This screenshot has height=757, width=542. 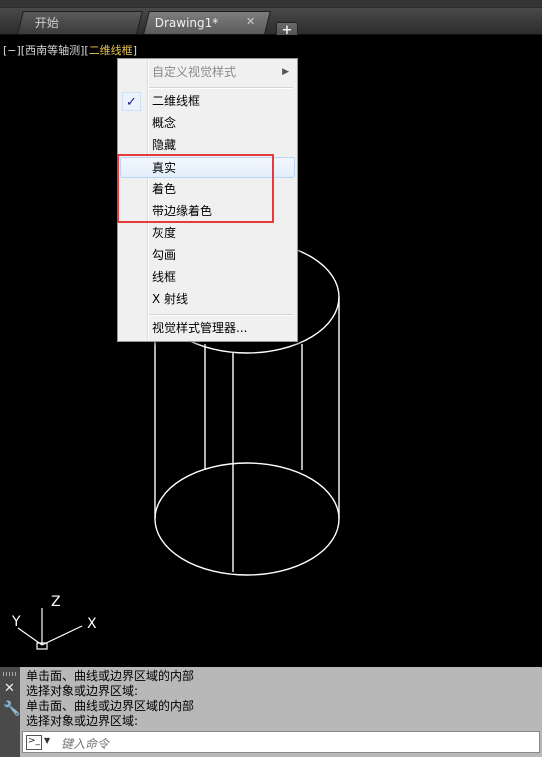 What do you see at coordinates (176, 101) in the screenshot?
I see `menu-item-label: 二维线框` at bounding box center [176, 101].